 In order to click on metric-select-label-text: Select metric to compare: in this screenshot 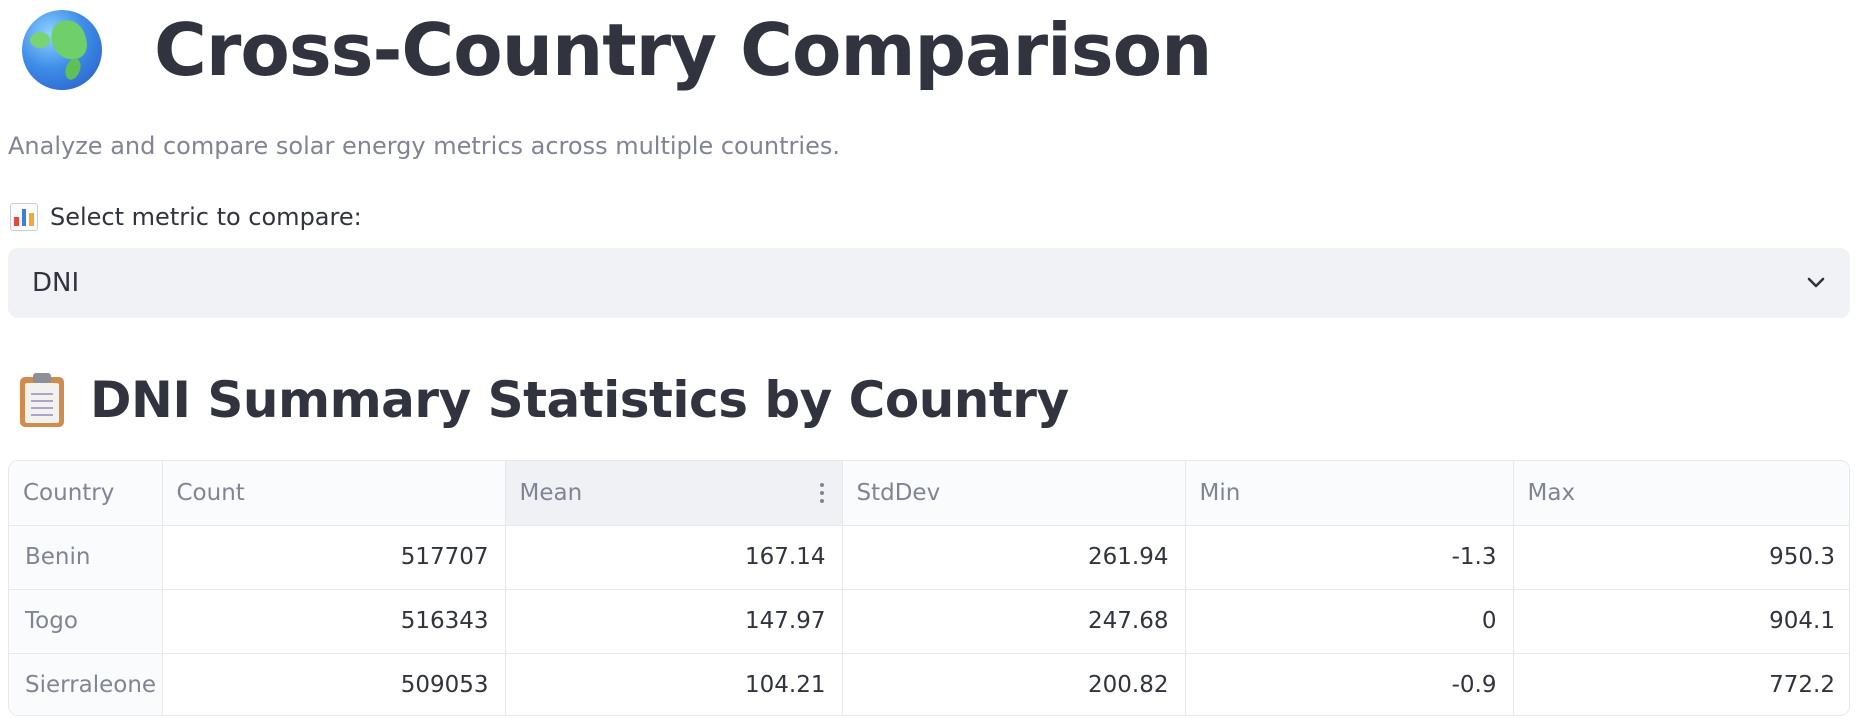, I will do `click(206, 217)`.